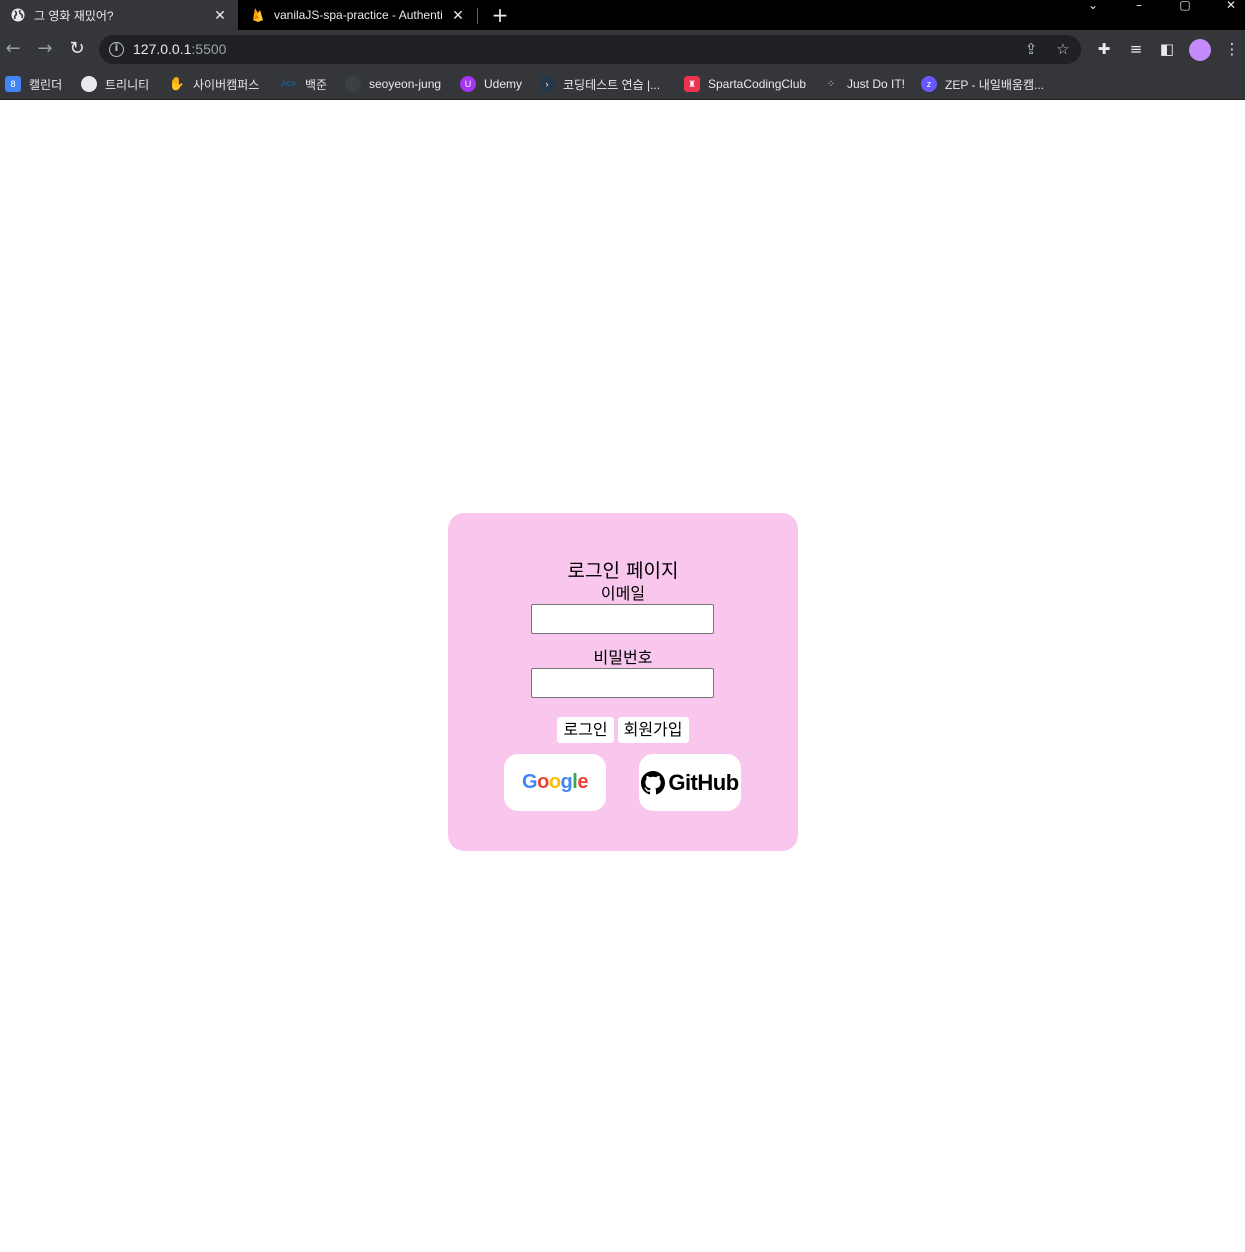 Image resolution: width=1245 pixels, height=1252 pixels. What do you see at coordinates (653, 730) in the screenshot?
I see `signup-button: 회원가입` at bounding box center [653, 730].